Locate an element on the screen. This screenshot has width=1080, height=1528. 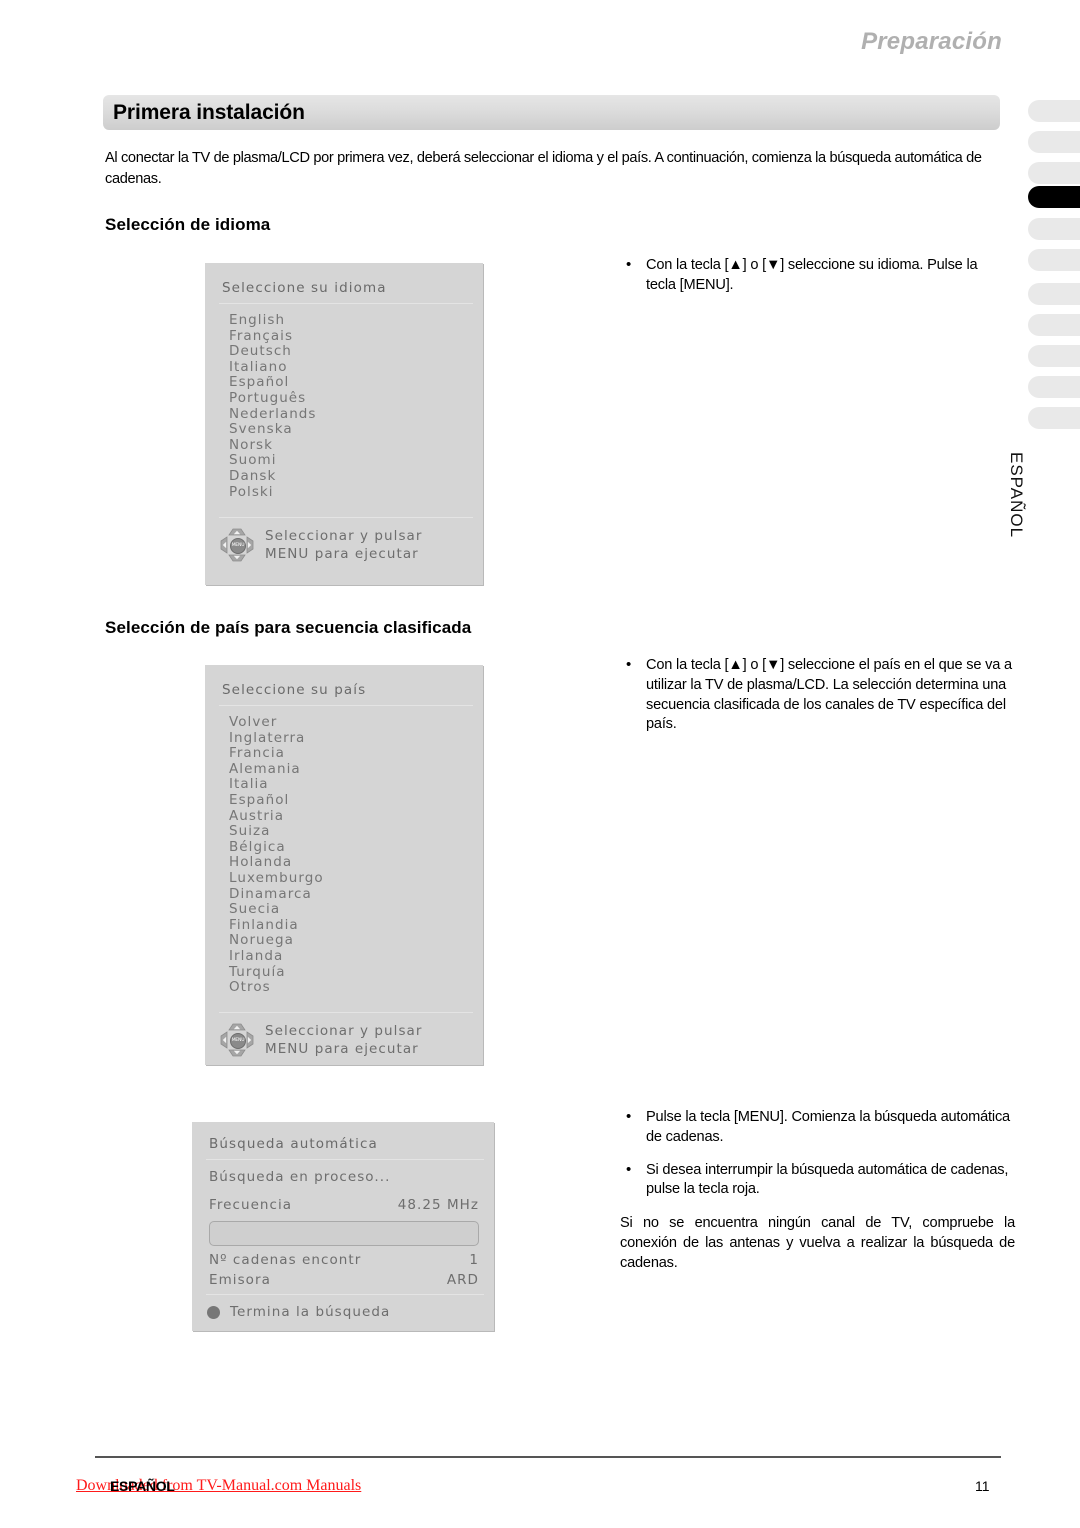
list-item: Alemania is located at coordinates (356, 769).